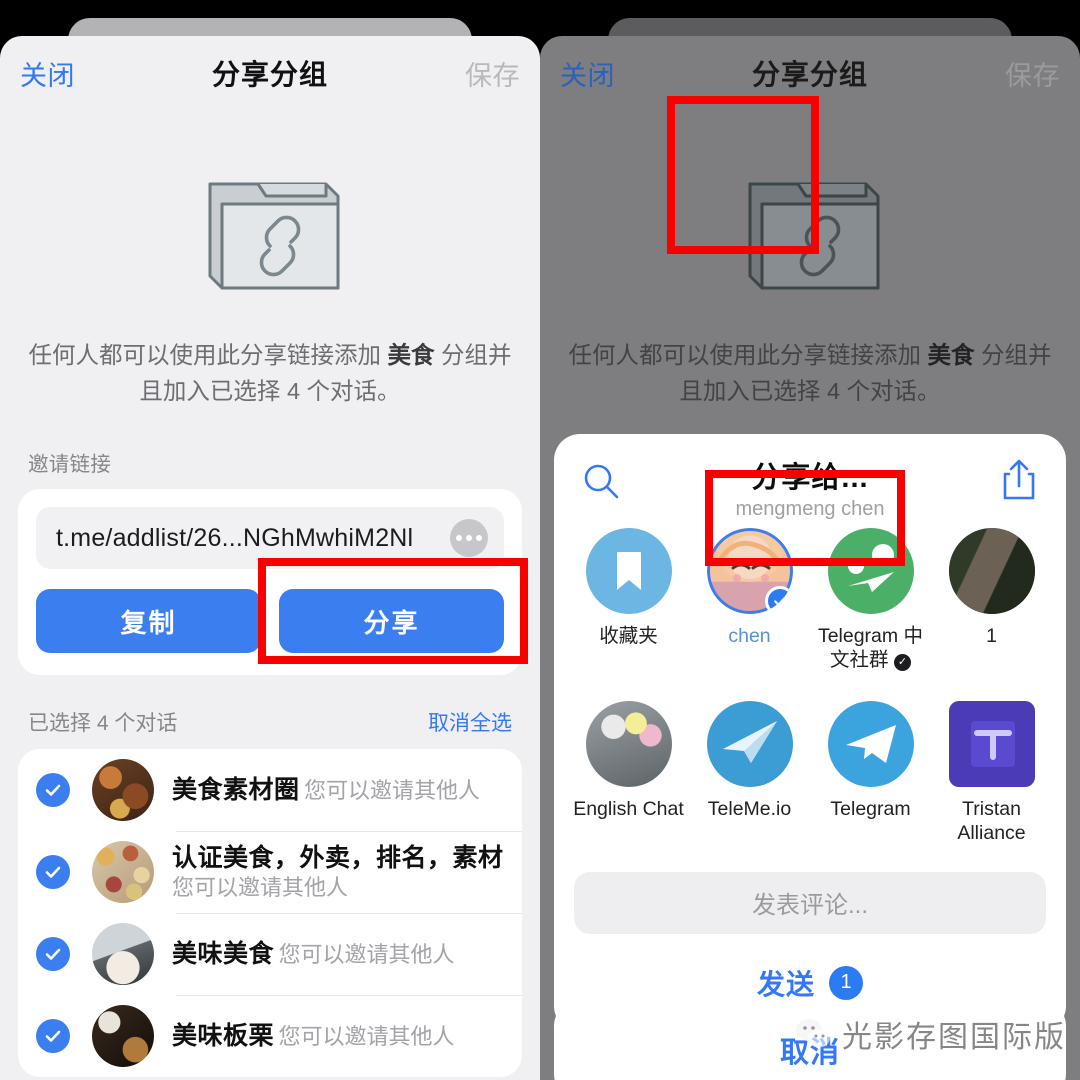 The width and height of the screenshot is (1080, 1080). I want to click on share-target-chen: chen, so click(749, 600).